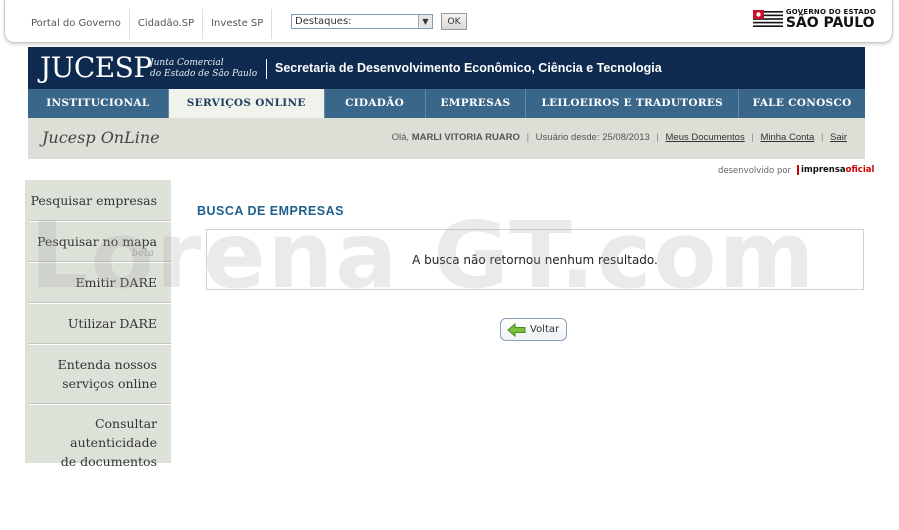 The image size is (899, 530). What do you see at coordinates (633, 103) in the screenshot?
I see `nav-leiloeiros-tradutores: LEILOEIROS E TRADUTORES` at bounding box center [633, 103].